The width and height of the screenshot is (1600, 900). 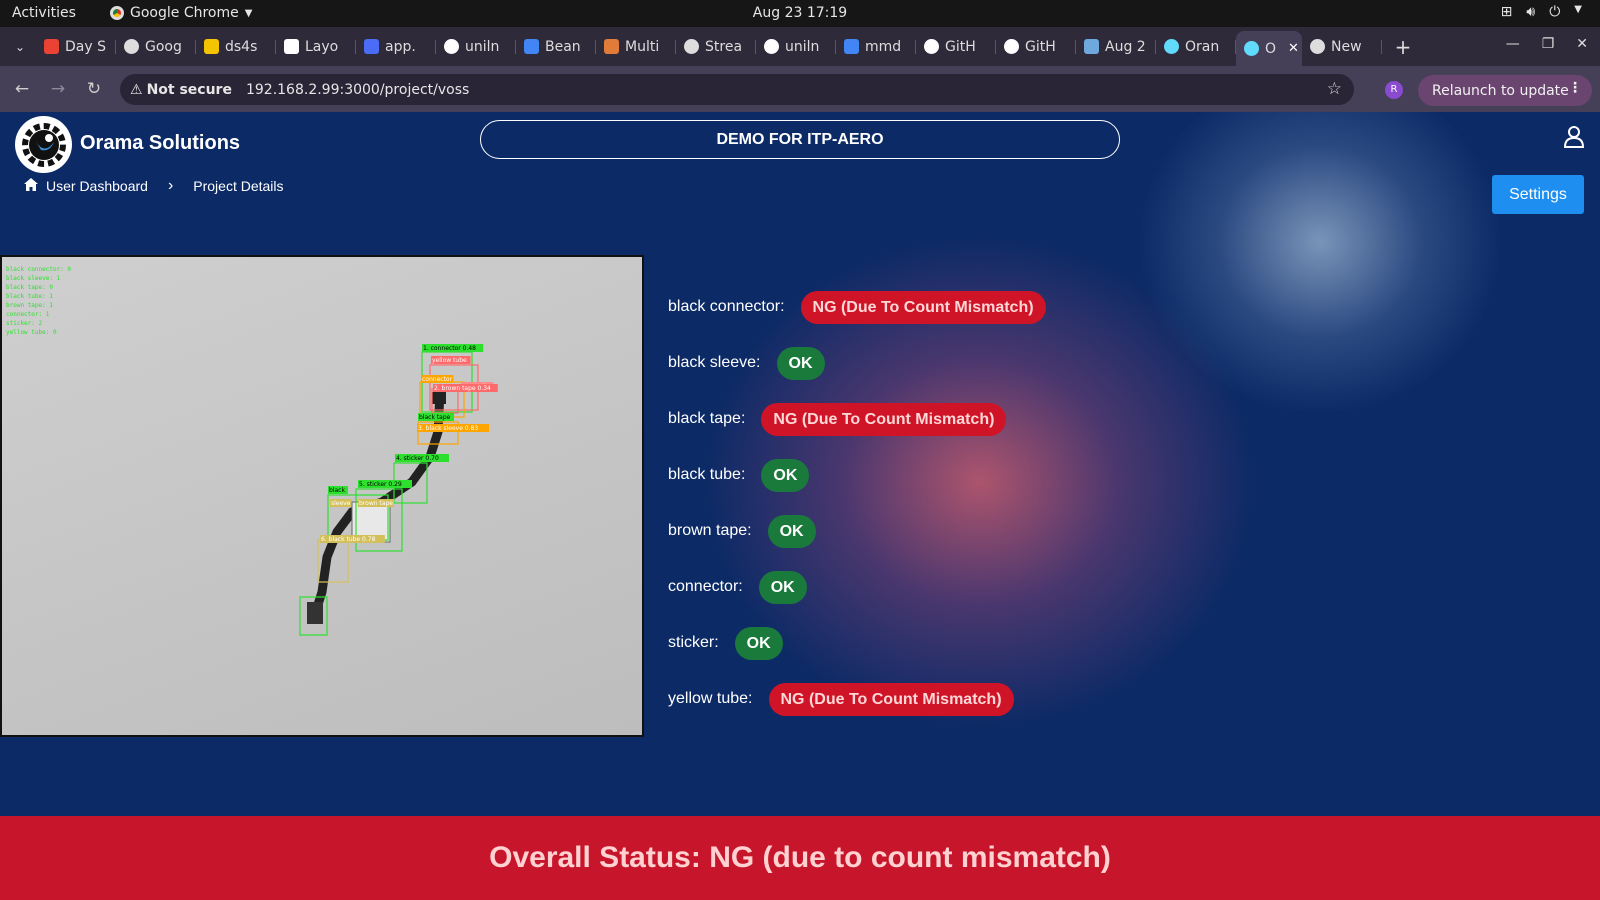 What do you see at coordinates (348, 539) in the screenshot?
I see `detection-label: 6. black tube 0.78` at bounding box center [348, 539].